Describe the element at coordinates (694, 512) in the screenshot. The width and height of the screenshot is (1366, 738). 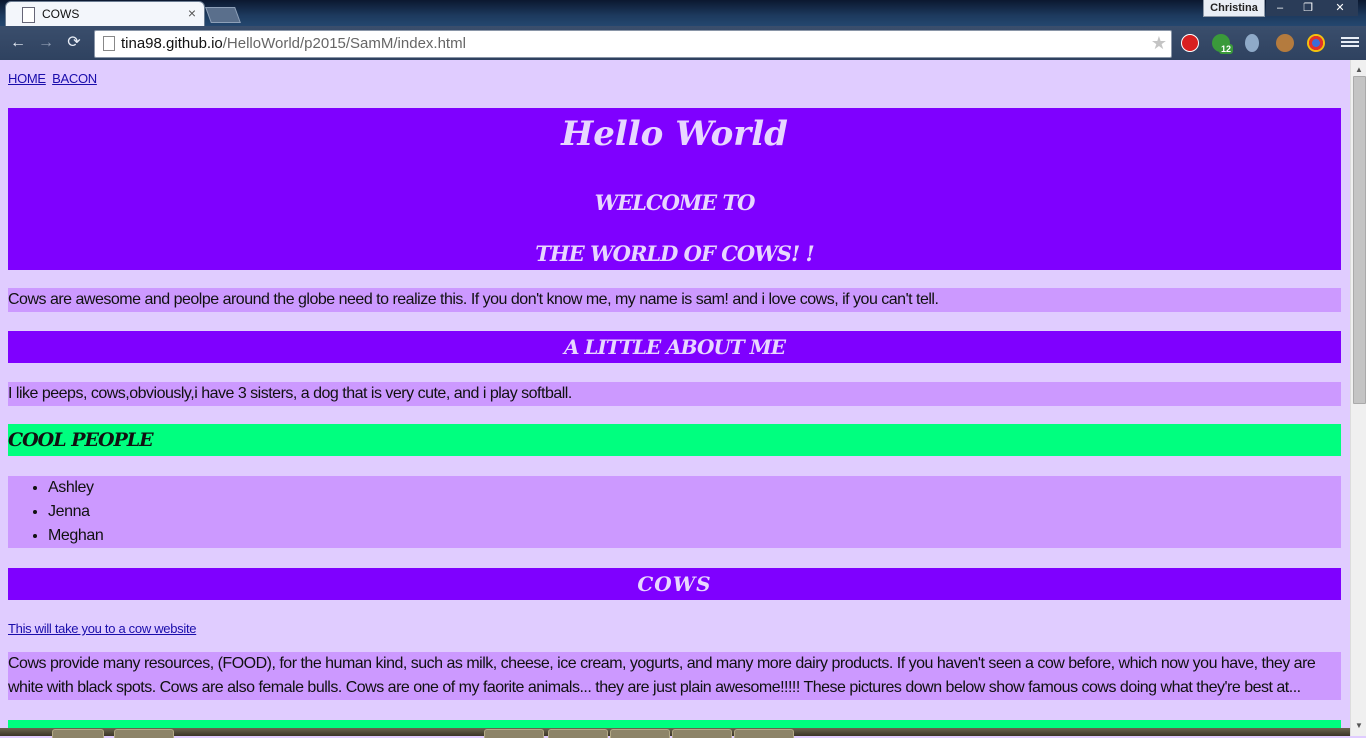
I see `list-item: Jenna` at that location.